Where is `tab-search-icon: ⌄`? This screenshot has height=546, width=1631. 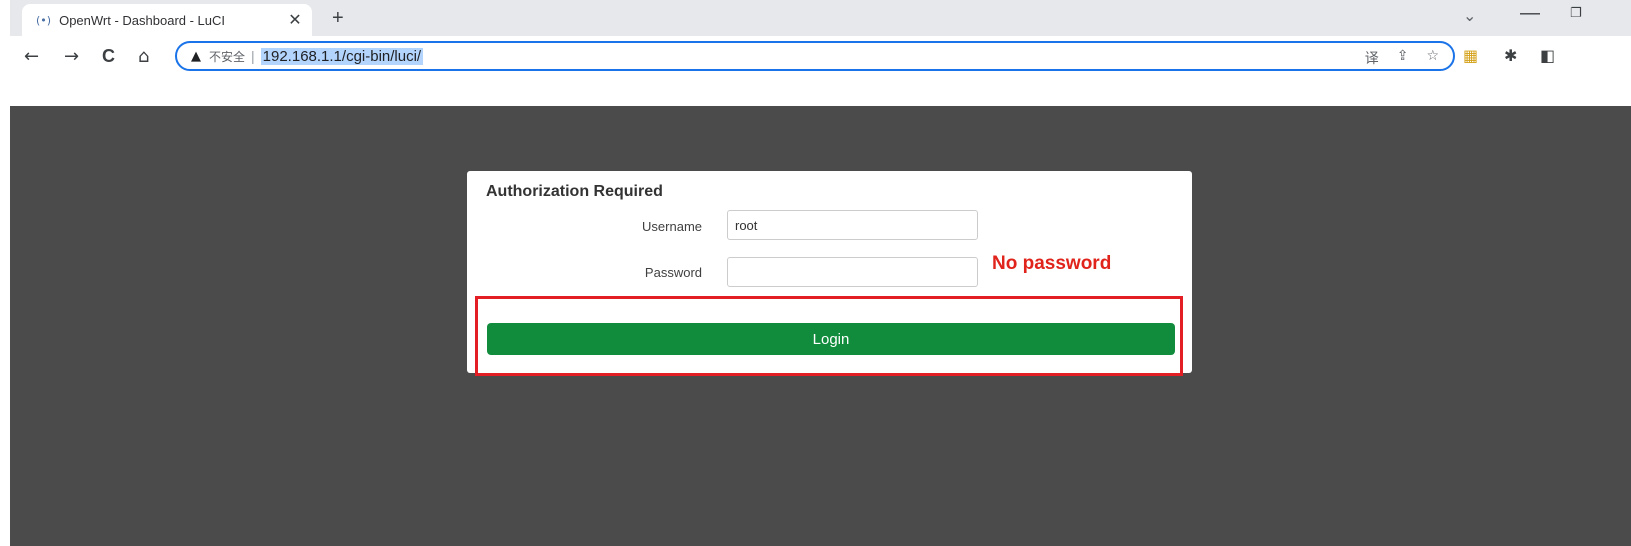 tab-search-icon: ⌄ is located at coordinates (1469, 15).